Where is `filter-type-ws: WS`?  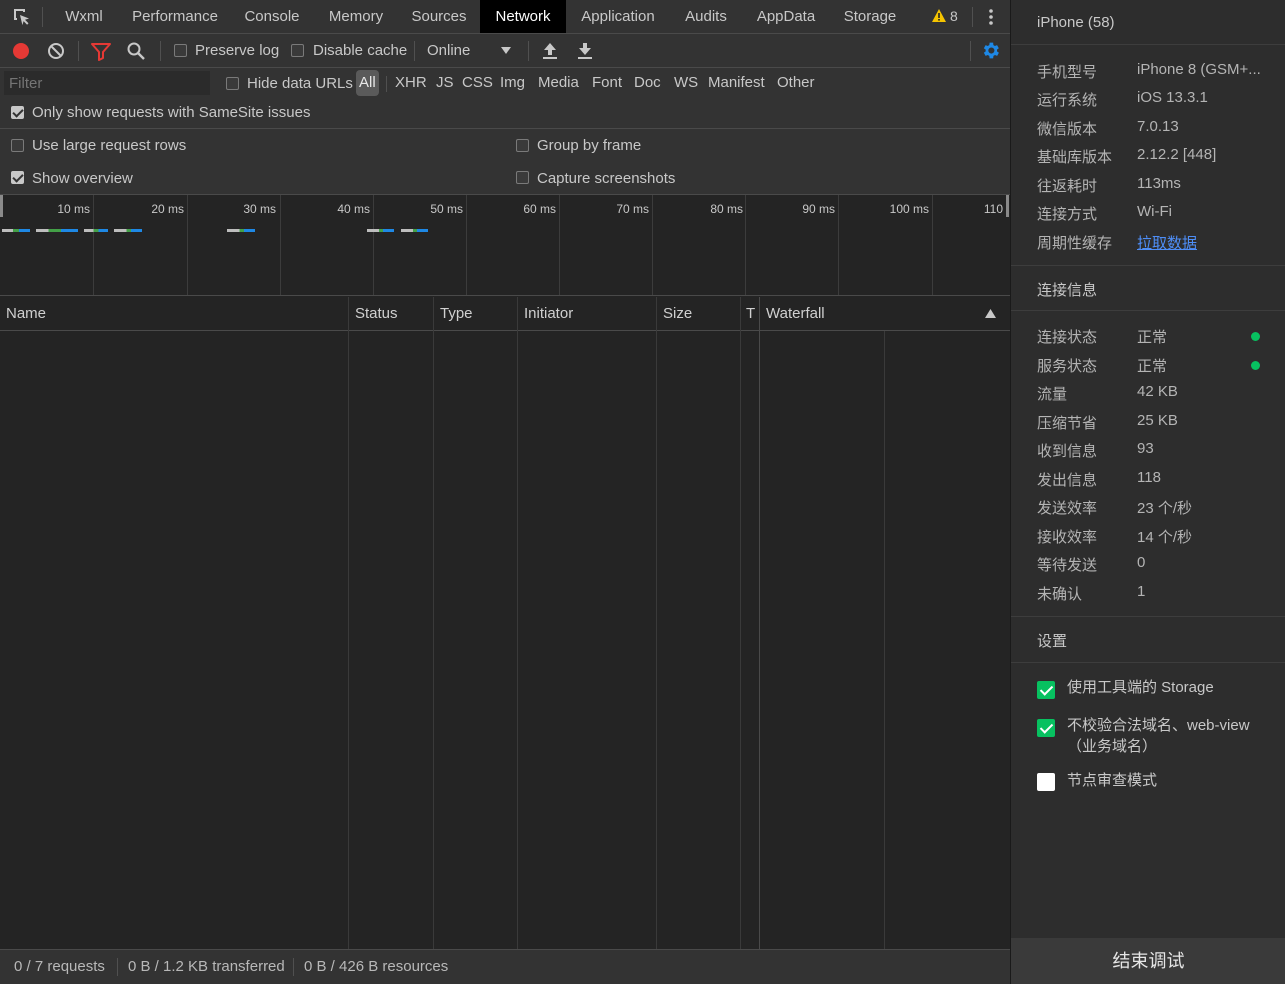
filter-type-ws: WS is located at coordinates (686, 83).